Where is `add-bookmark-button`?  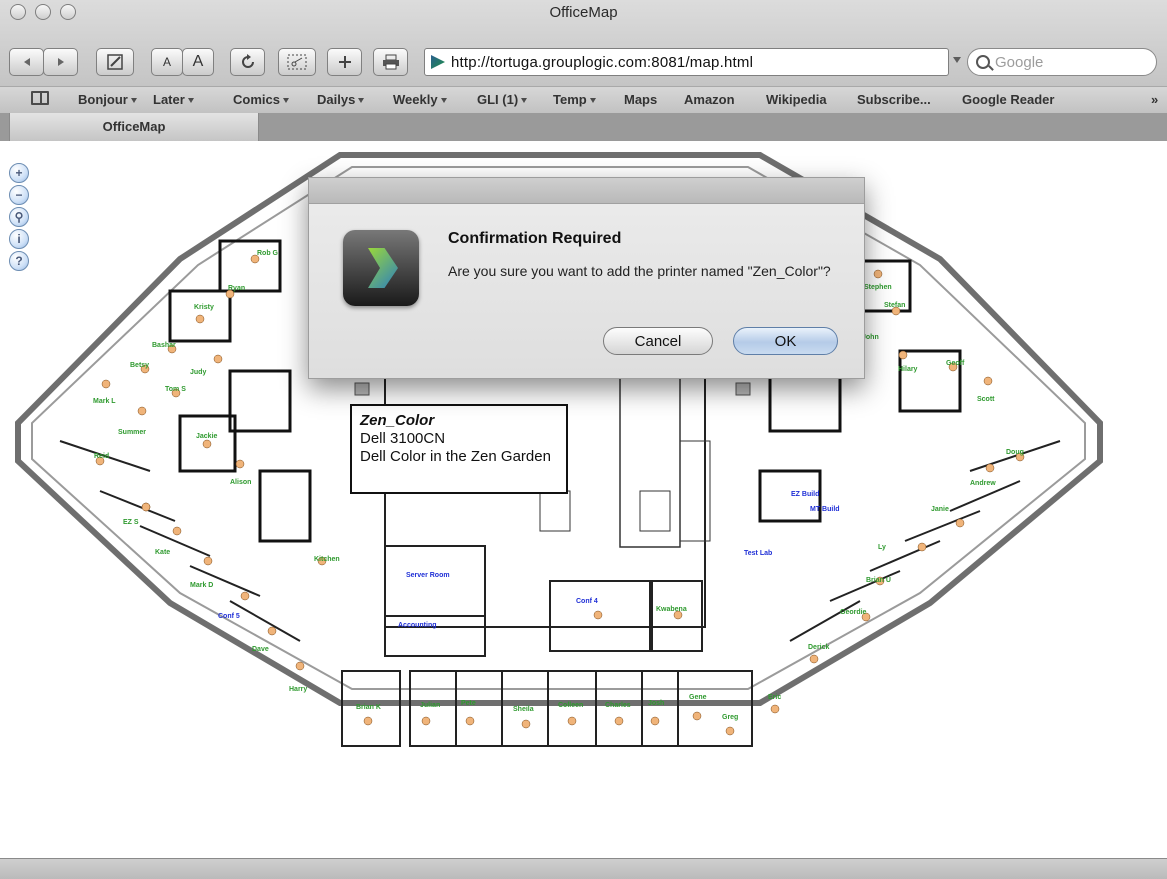
add-bookmark-button is located at coordinates (344, 62).